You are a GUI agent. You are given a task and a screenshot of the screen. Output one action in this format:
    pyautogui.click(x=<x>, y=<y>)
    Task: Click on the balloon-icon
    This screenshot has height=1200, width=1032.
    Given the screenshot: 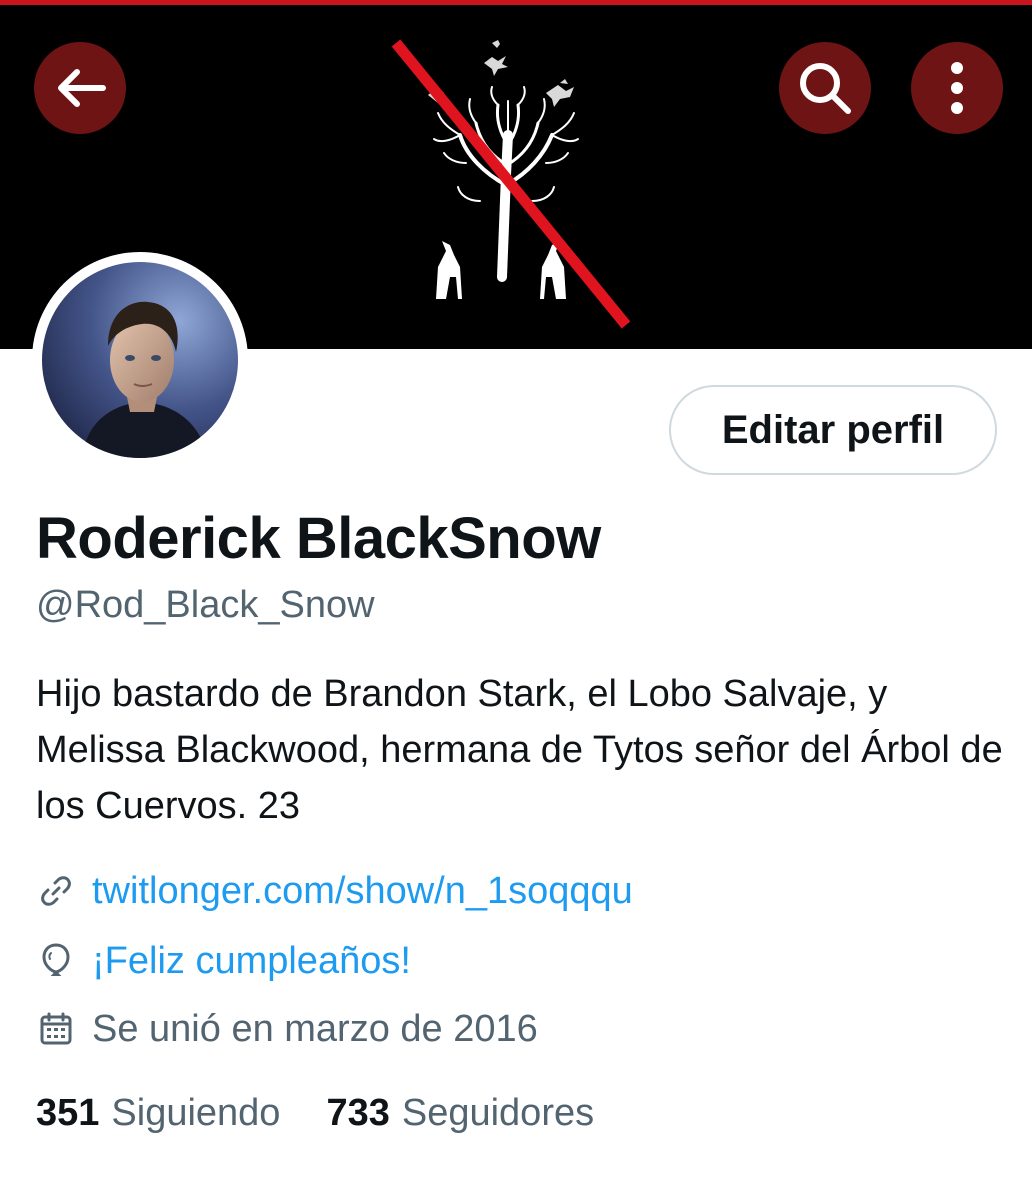 What is the action you would take?
    pyautogui.click(x=56, y=961)
    